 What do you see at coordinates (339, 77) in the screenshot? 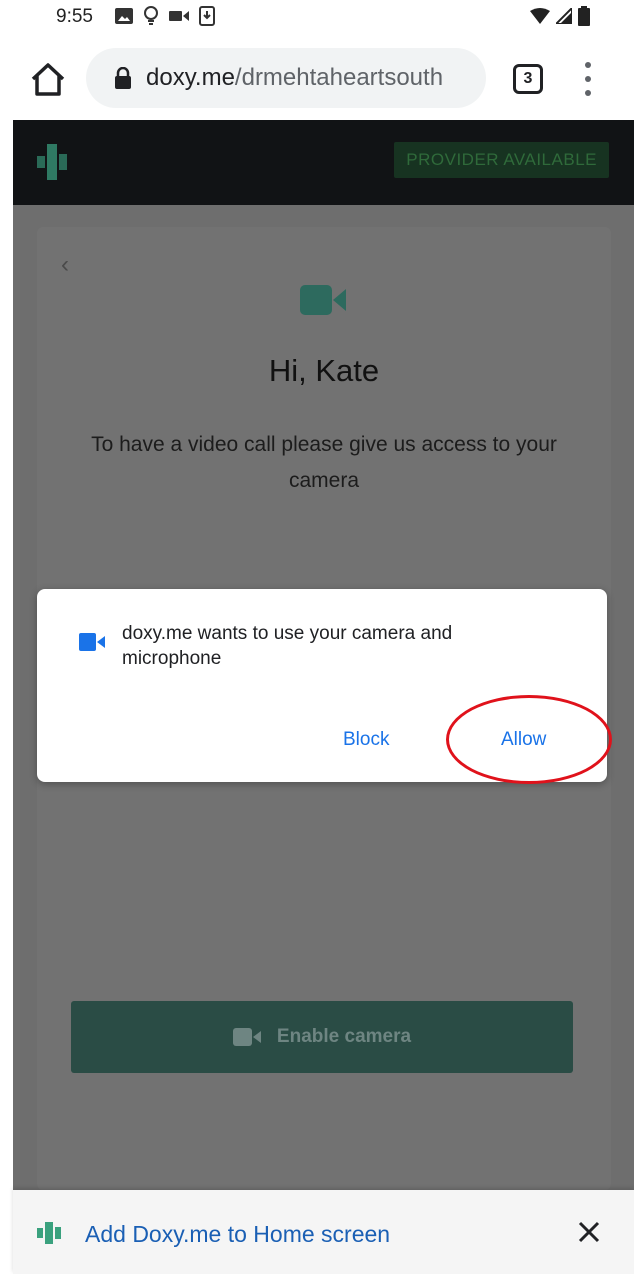
I see `url-path: /drmehtaheartsouth` at bounding box center [339, 77].